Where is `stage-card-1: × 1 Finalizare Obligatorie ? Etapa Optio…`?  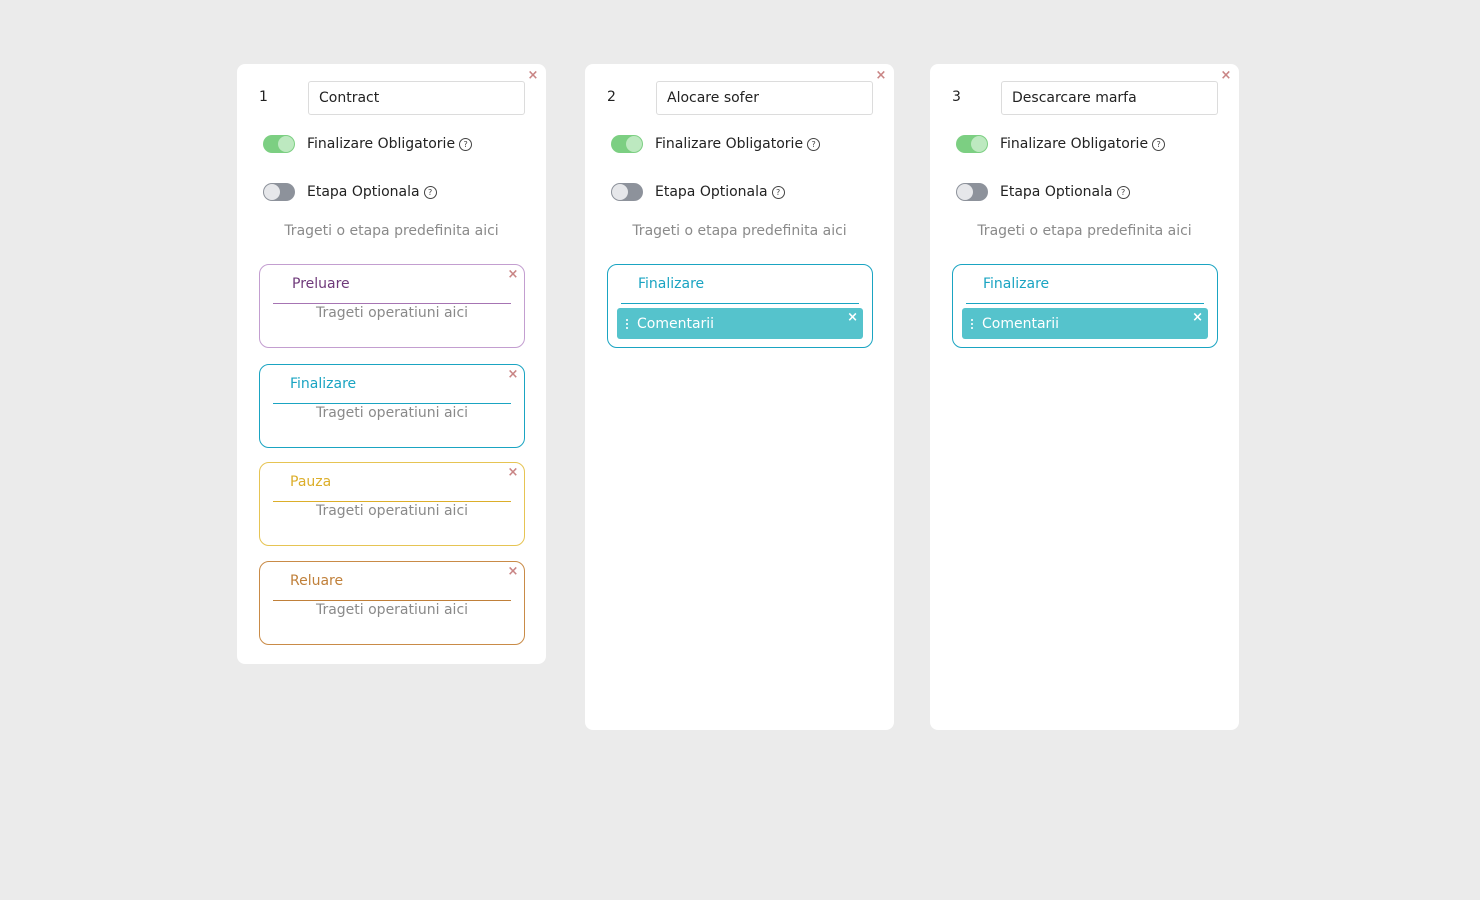 stage-card-1: × 1 Finalizare Obligatorie ? Etapa Optio… is located at coordinates (391, 364).